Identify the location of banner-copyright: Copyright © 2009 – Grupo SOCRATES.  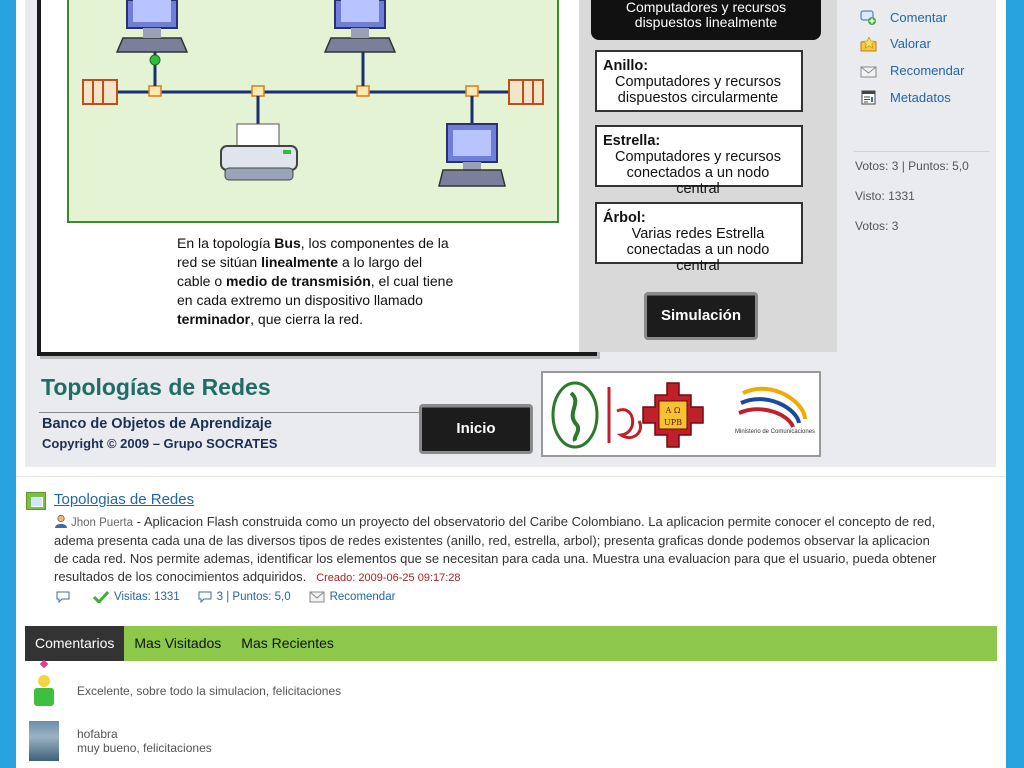
(160, 443).